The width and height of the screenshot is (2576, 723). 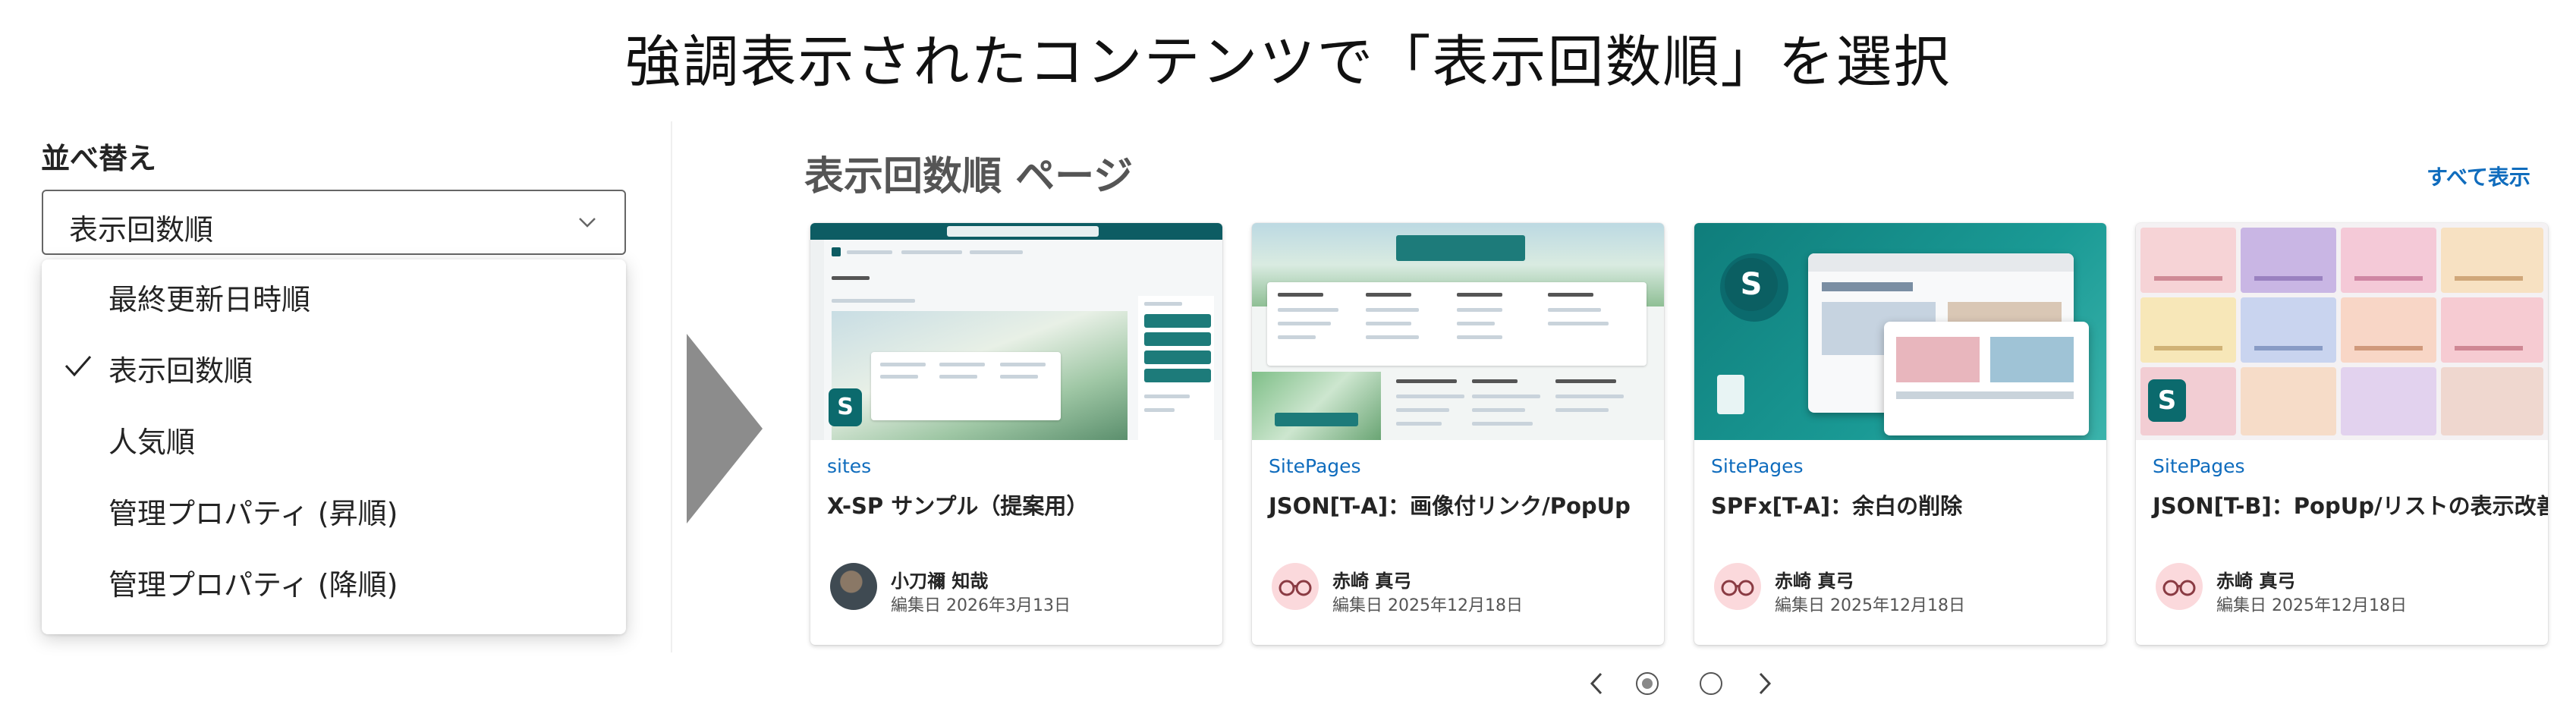 I want to click on see-all-link: すべて表示, so click(x=2478, y=176).